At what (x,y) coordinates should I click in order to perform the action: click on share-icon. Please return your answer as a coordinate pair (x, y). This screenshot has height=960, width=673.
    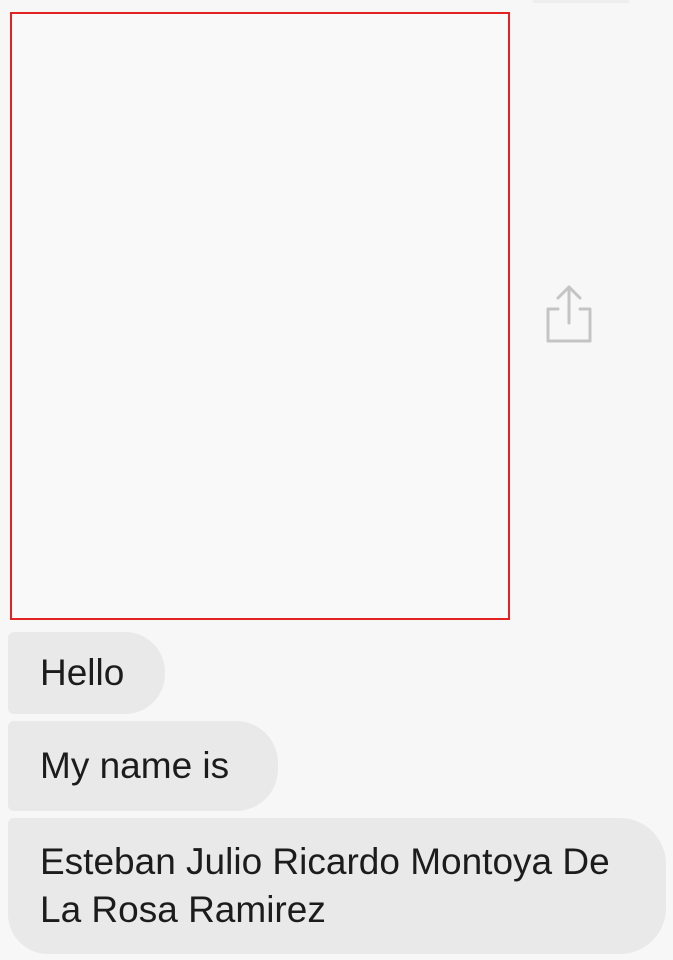
    Looking at the image, I should click on (569, 313).